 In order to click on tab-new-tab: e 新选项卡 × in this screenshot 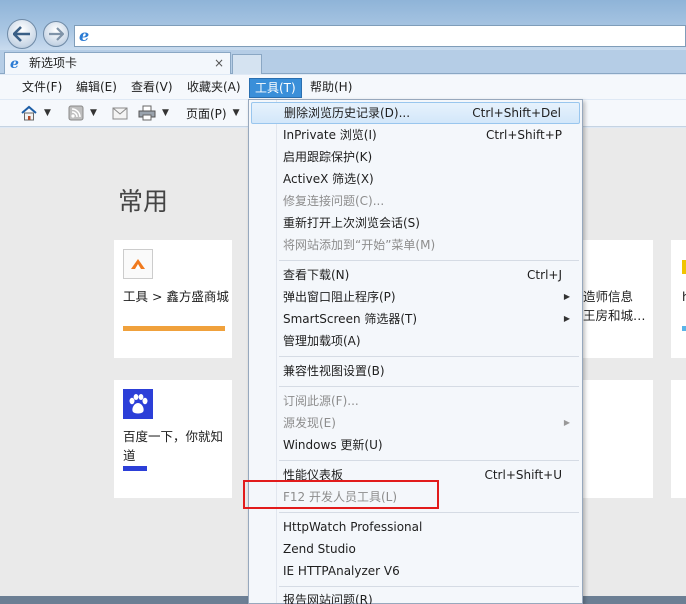, I will do `click(117, 63)`.